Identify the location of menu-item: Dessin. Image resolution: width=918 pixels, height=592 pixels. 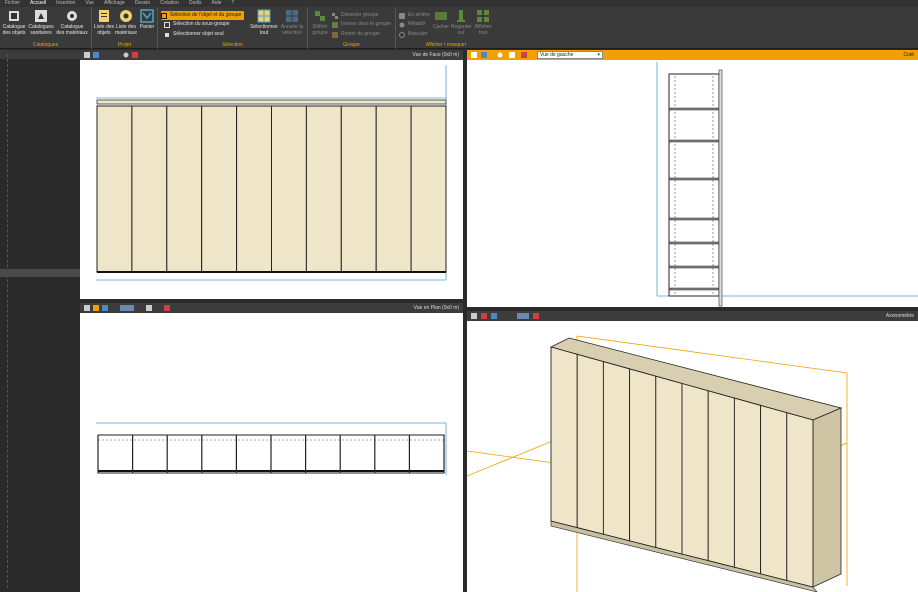
(142, 3).